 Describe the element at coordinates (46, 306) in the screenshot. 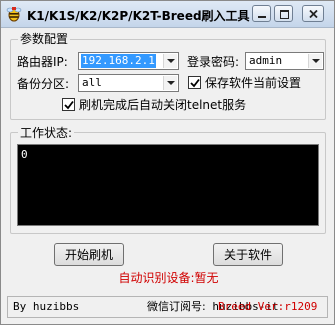

I see `footer-author: By huzibbs` at that location.